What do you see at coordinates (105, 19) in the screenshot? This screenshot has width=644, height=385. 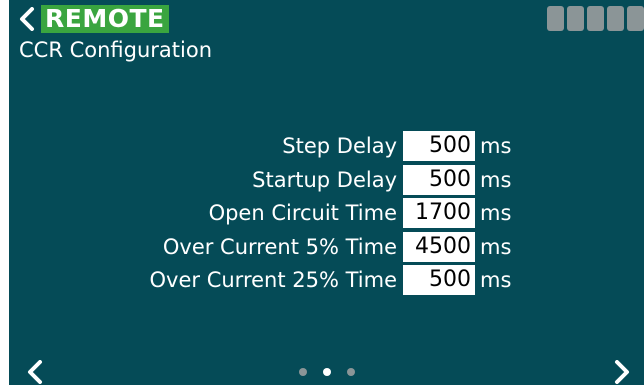 I see `remote-mode-badge: REMOTE` at bounding box center [105, 19].